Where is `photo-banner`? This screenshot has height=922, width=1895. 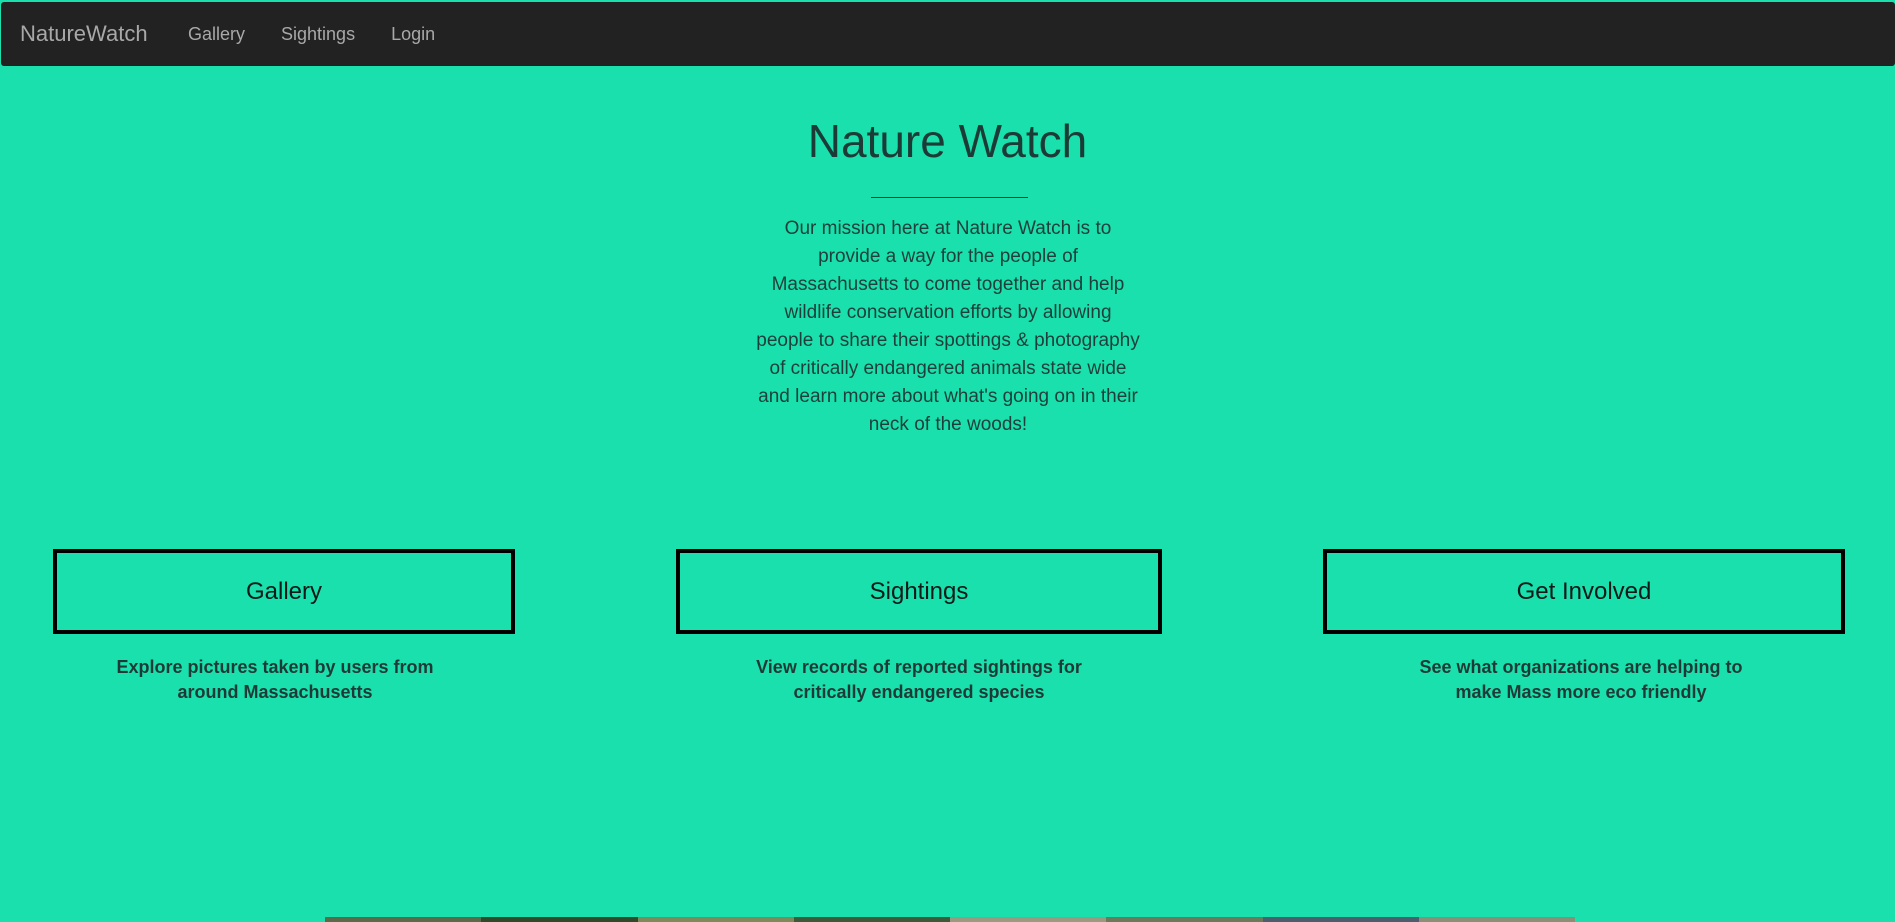
photo-banner is located at coordinates (950, 919).